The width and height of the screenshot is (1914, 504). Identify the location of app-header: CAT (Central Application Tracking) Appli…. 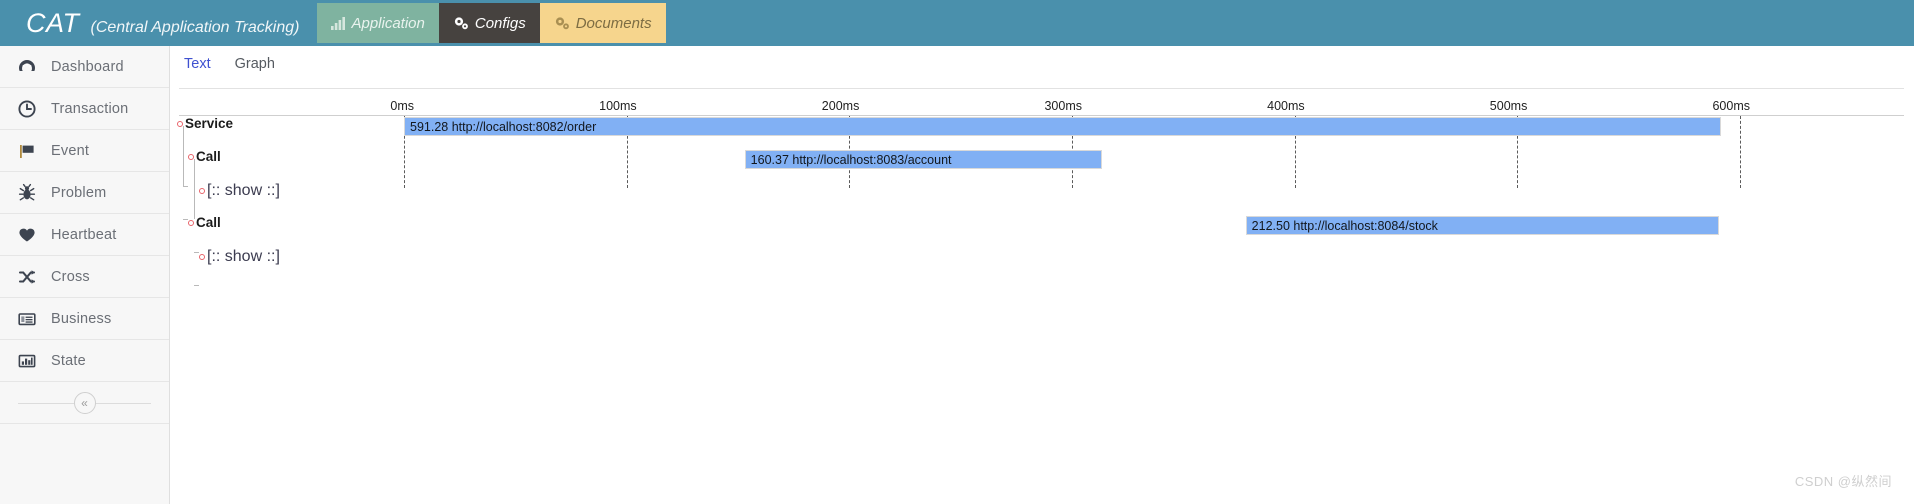
(957, 23).